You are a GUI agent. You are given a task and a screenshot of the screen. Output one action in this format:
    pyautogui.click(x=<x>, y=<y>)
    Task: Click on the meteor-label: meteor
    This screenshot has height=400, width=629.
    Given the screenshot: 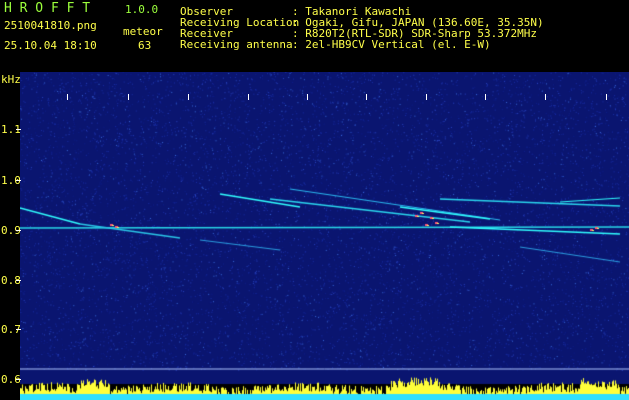 What is the action you would take?
    pyautogui.click(x=143, y=31)
    